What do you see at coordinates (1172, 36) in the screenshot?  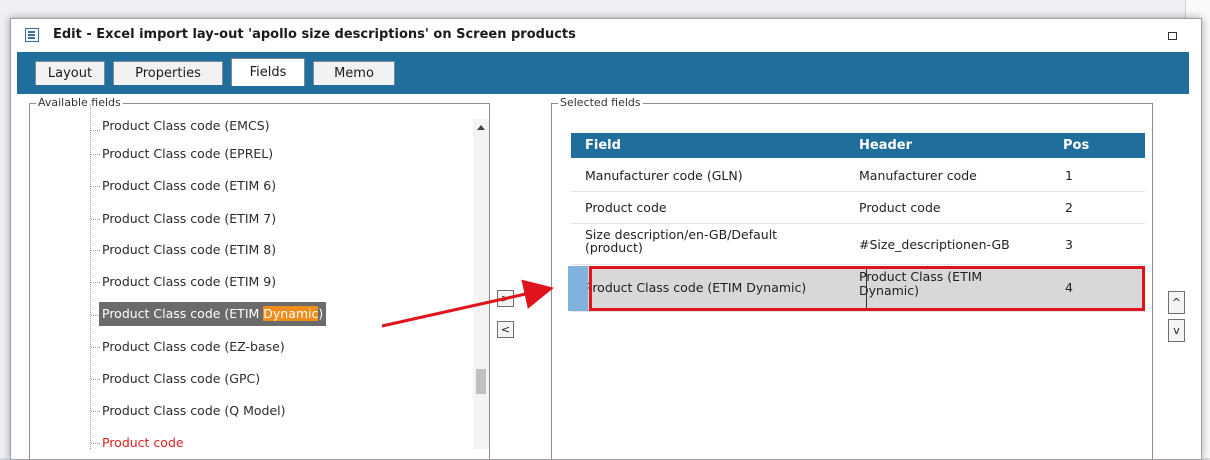 I see `maximize-button` at bounding box center [1172, 36].